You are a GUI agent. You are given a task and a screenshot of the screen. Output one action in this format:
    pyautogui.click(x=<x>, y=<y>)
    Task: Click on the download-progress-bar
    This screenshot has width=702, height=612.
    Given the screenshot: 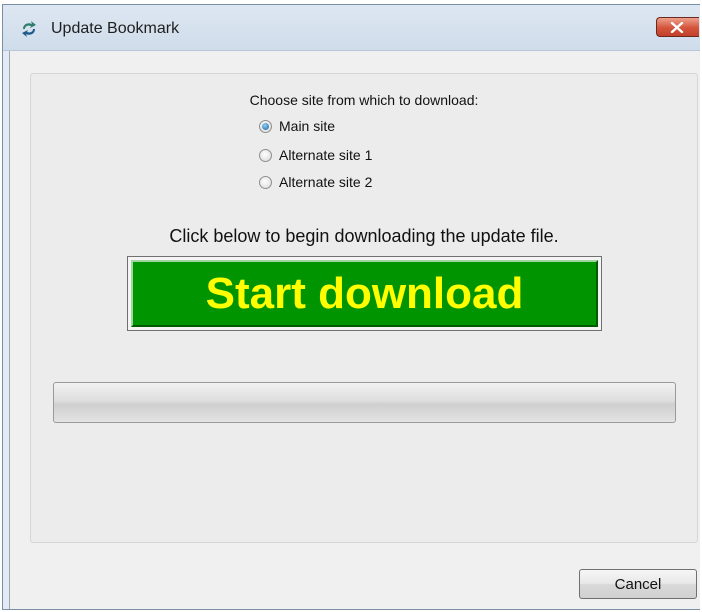 What is the action you would take?
    pyautogui.click(x=364, y=402)
    